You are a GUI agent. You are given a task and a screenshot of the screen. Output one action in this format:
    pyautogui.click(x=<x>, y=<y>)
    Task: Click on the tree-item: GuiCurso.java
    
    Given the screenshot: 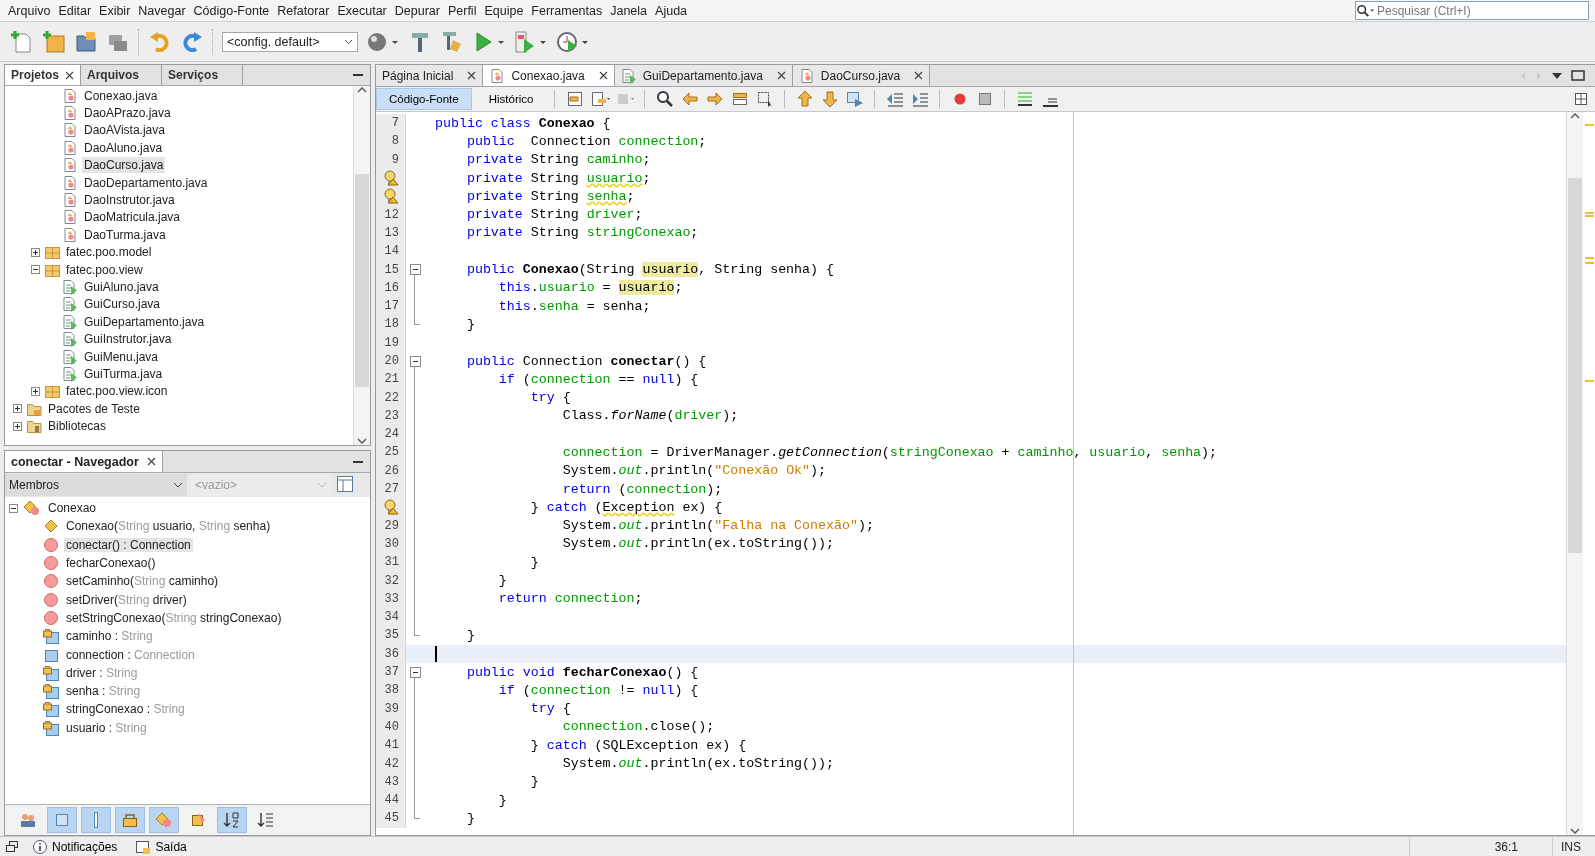 What is the action you would take?
    pyautogui.click(x=122, y=304)
    